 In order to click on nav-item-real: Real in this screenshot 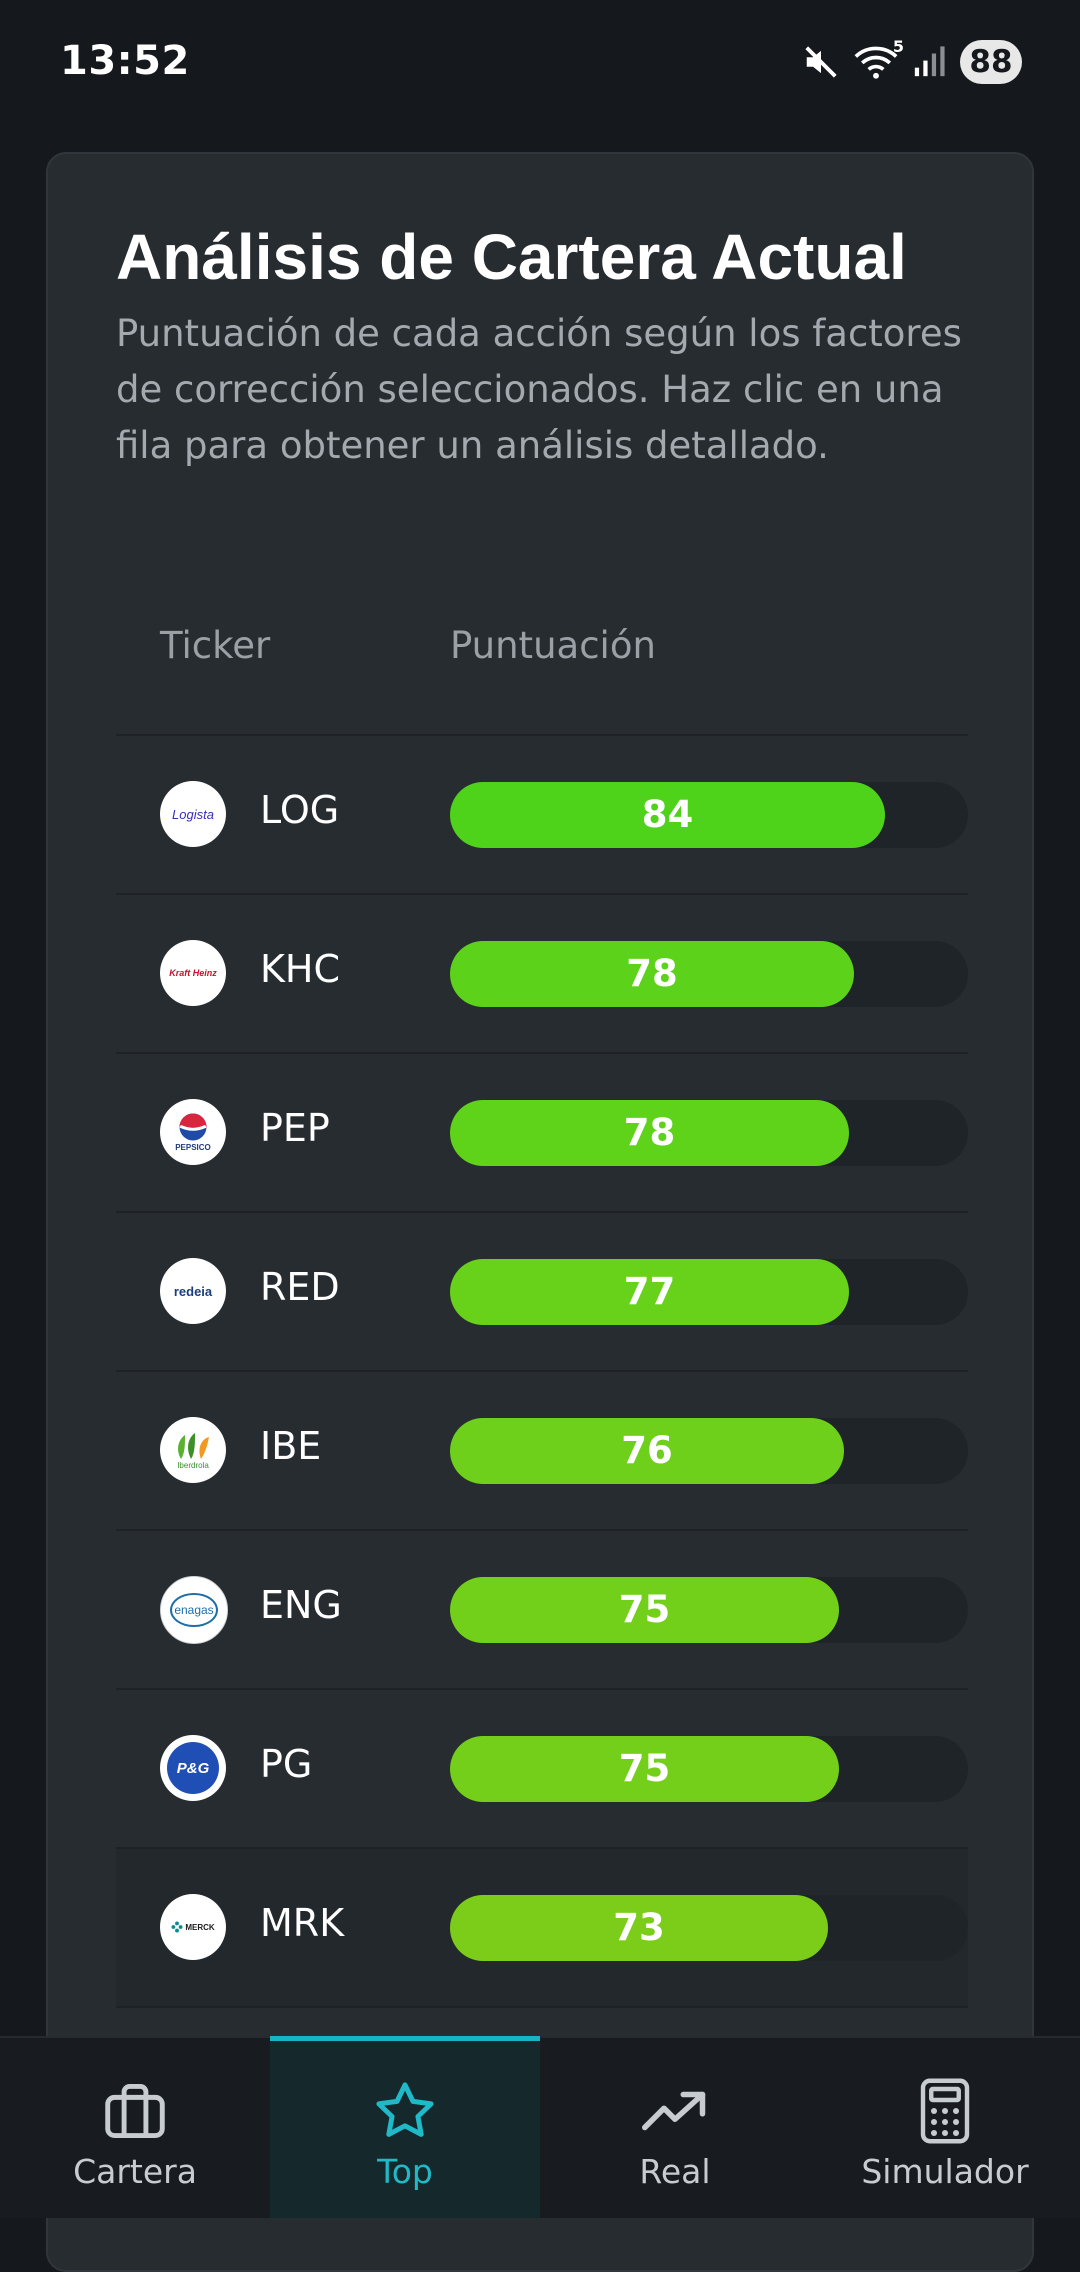, I will do `click(675, 2128)`.